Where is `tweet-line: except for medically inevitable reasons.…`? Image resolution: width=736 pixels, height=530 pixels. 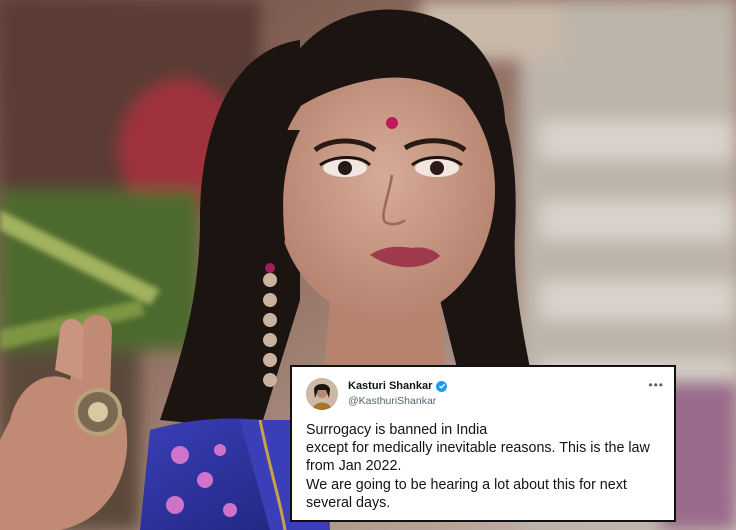
tweet-line: except for medically inevitable reasons.… is located at coordinates (478, 448).